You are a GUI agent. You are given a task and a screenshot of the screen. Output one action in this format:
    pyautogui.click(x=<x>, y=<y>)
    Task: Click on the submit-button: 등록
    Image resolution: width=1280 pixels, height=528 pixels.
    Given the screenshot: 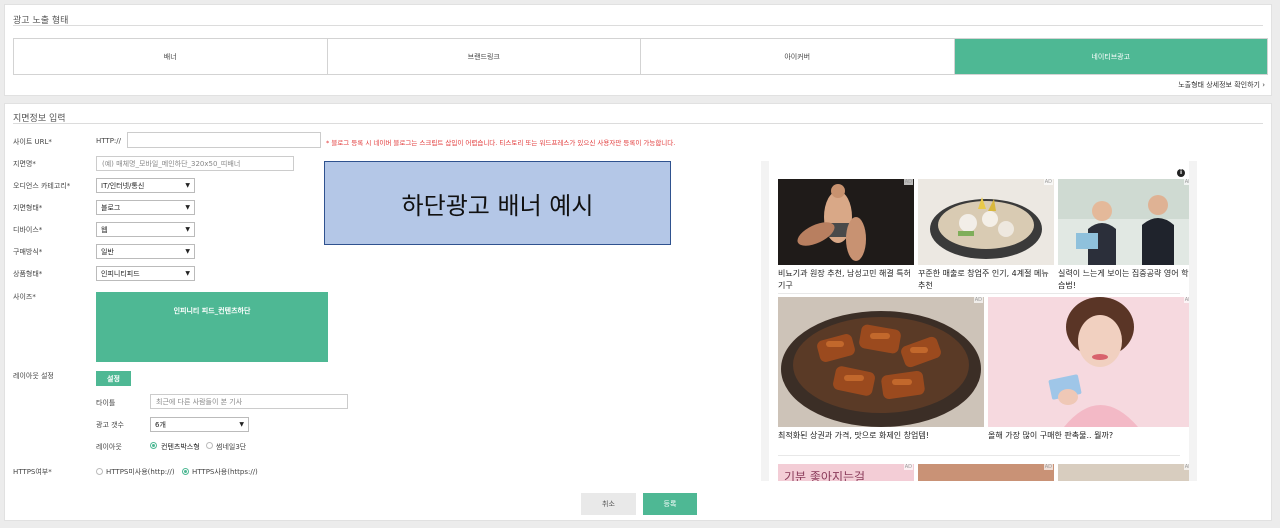 What is the action you would take?
    pyautogui.click(x=670, y=504)
    